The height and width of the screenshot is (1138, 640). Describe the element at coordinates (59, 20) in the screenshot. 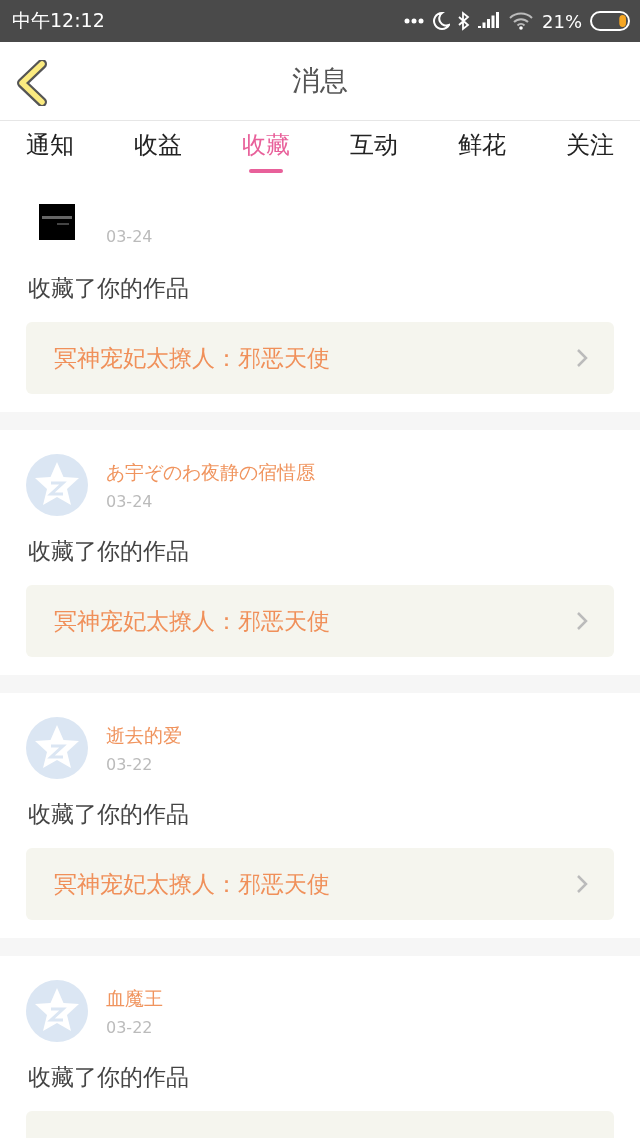

I see `status-time: 中午12:12` at that location.